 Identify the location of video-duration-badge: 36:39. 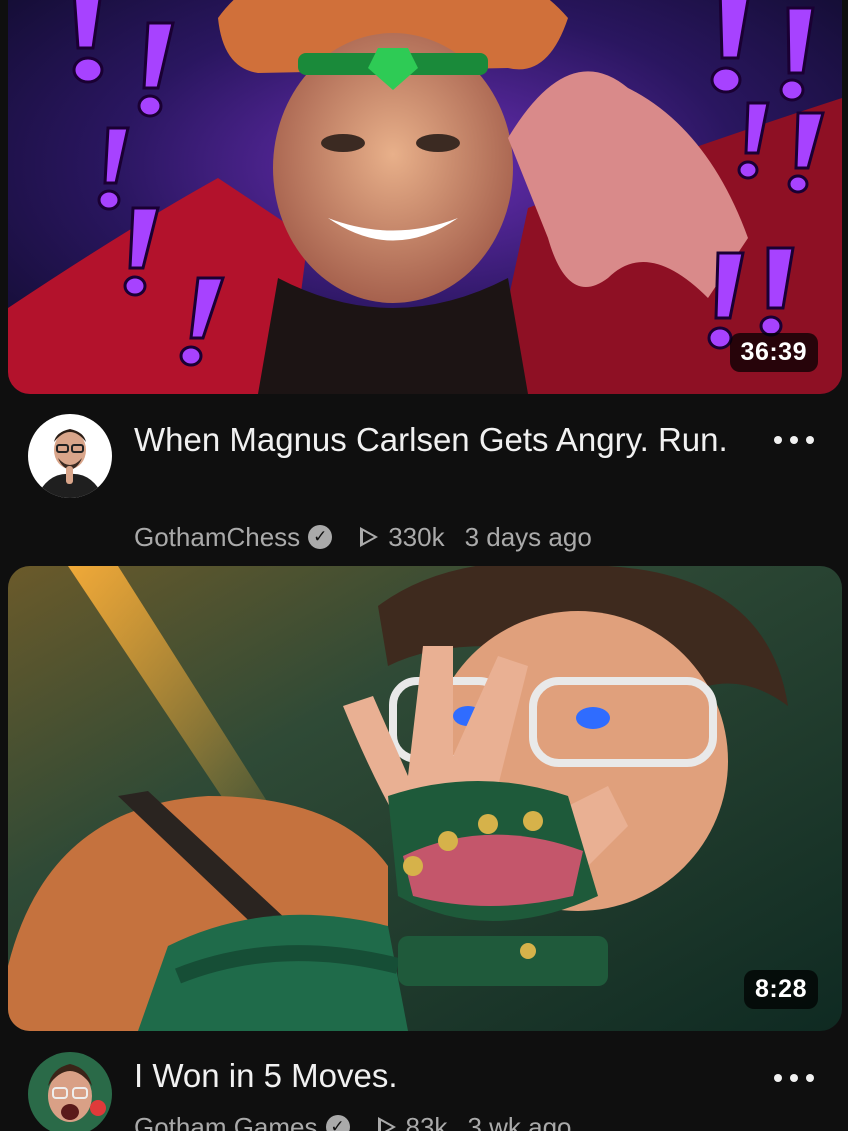
(773, 352).